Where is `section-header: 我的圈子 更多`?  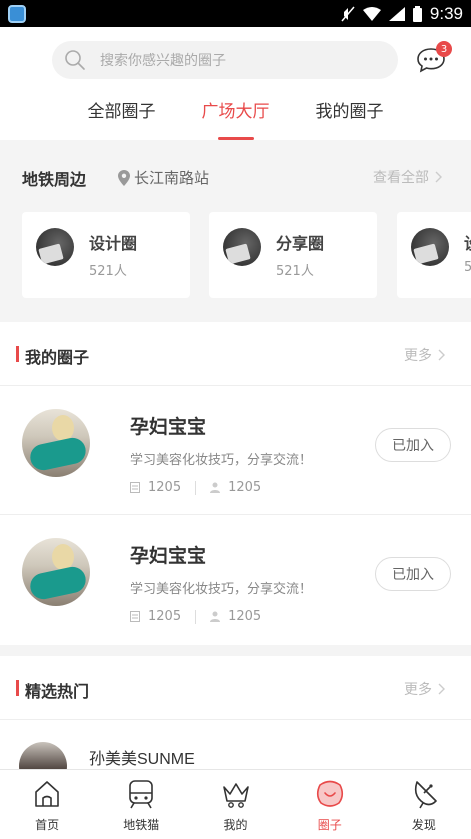
section-header: 我的圈子 更多 is located at coordinates (235, 354).